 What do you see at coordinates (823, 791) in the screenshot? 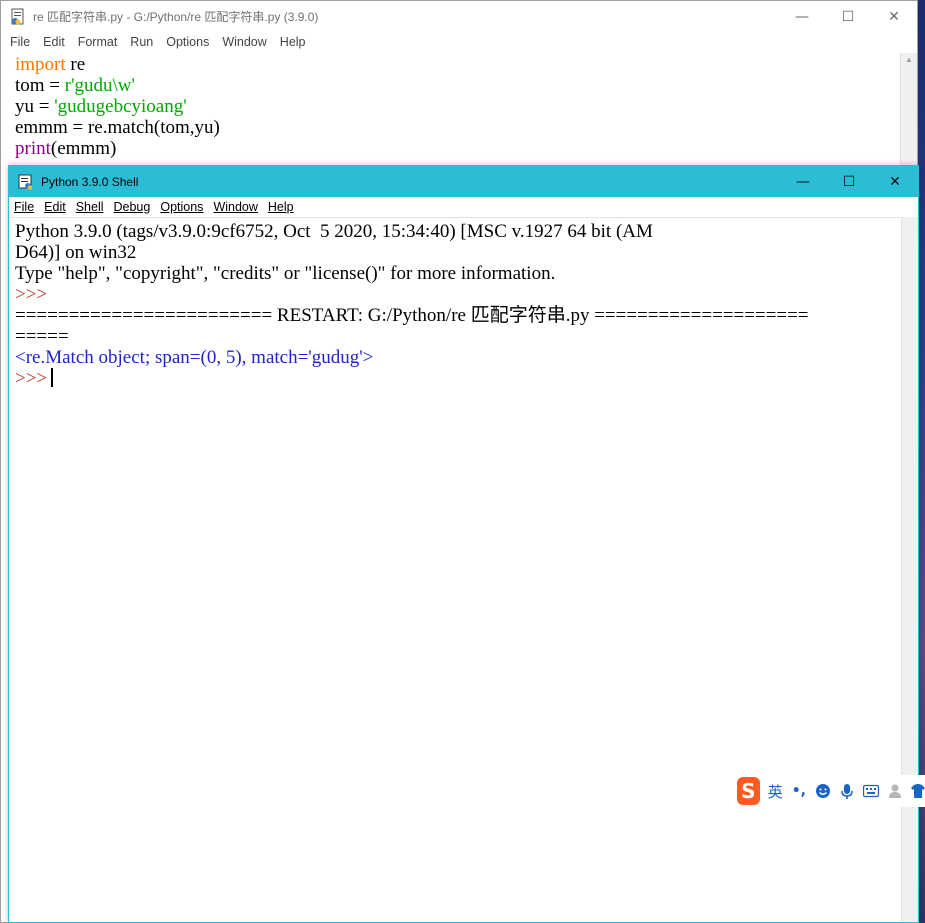
I see `emoji-icon` at bounding box center [823, 791].